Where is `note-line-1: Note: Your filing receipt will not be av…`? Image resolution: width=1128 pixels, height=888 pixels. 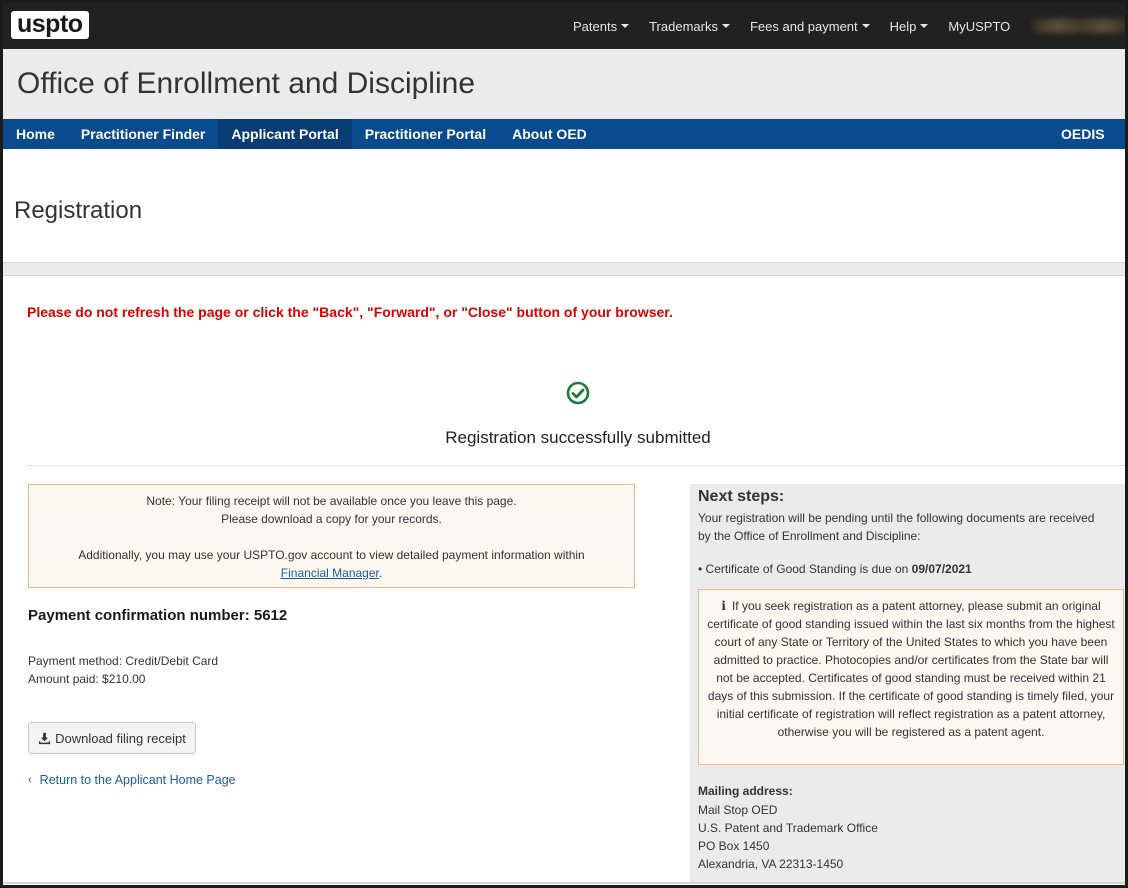
note-line-1: Note: Your filing receipt will not be av… is located at coordinates (331, 501).